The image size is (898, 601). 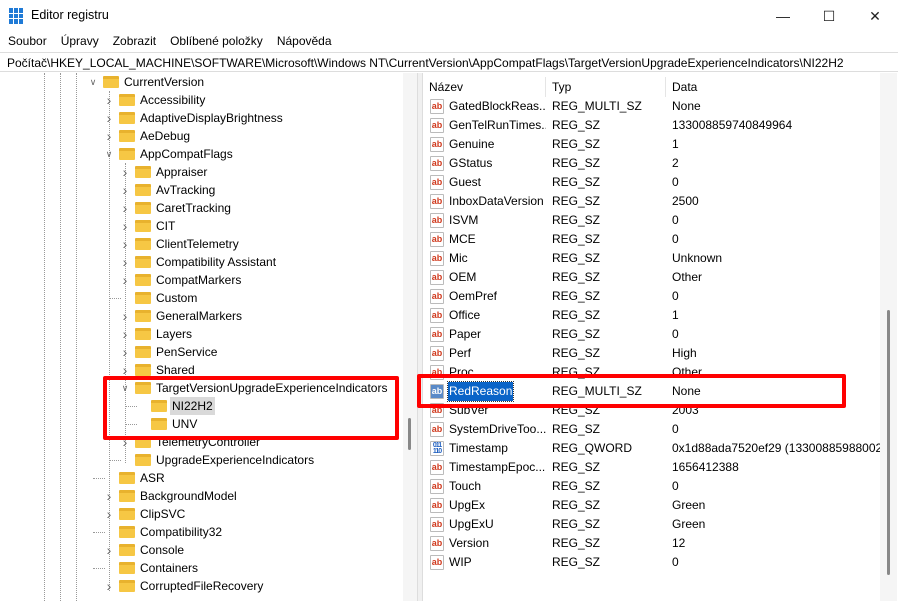 I want to click on tree-item: Compatibility32, so click(x=200, y=532).